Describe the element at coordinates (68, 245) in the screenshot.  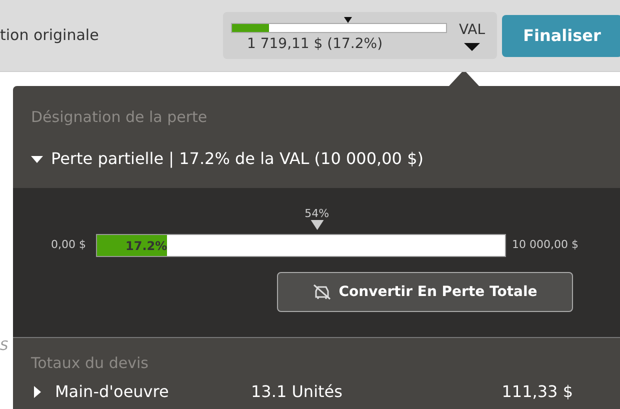
I see `min-label: 0,00 $` at that location.